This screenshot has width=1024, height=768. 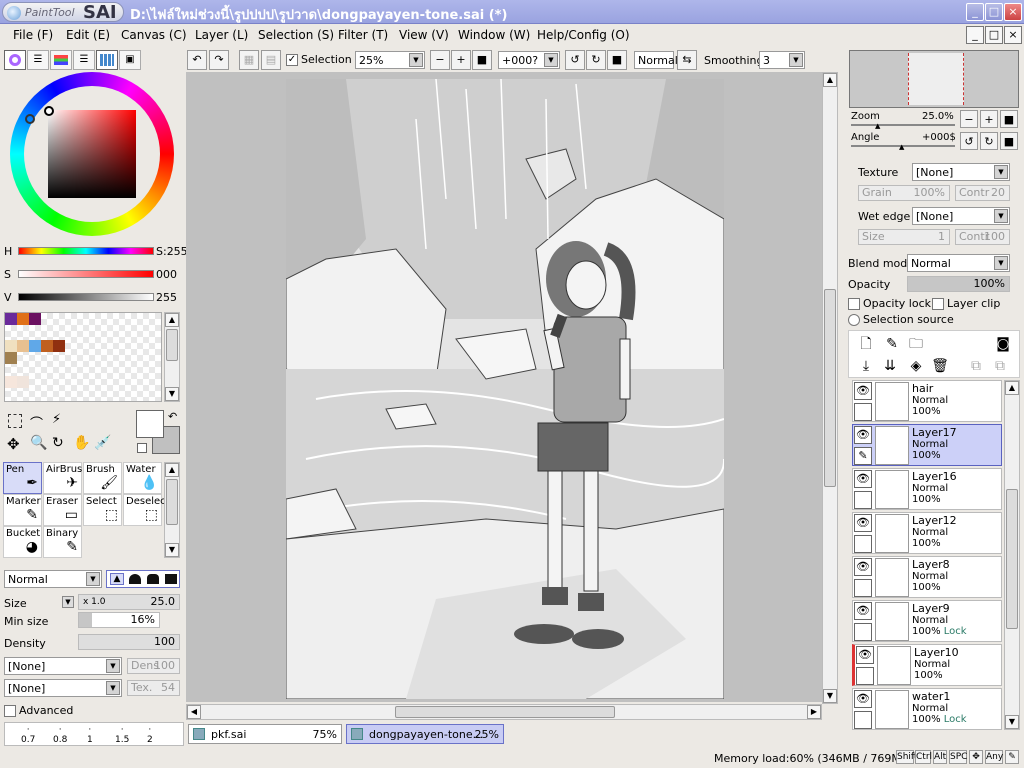 I want to click on size-multiplier-dropdown-icon: ▼, so click(x=68, y=602).